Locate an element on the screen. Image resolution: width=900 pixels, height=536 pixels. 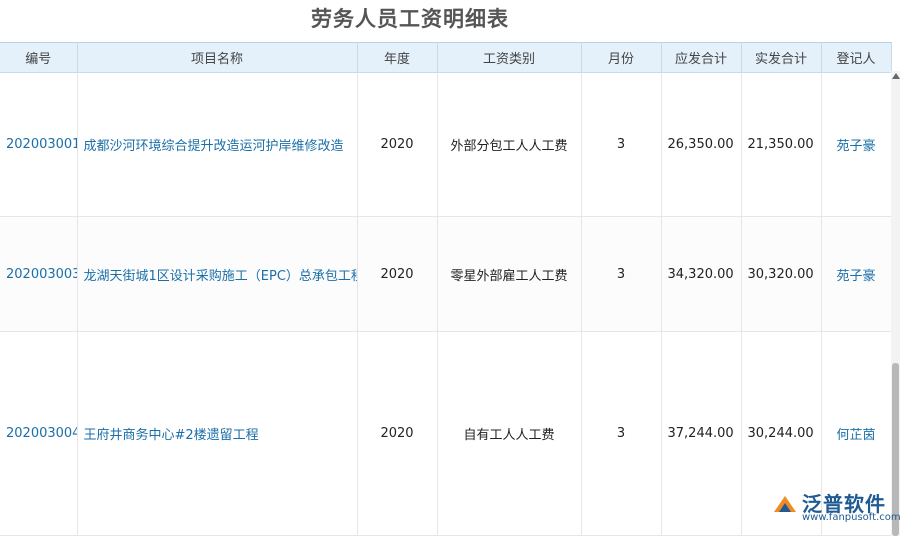
cell-code: 202003001 is located at coordinates (39, 144).